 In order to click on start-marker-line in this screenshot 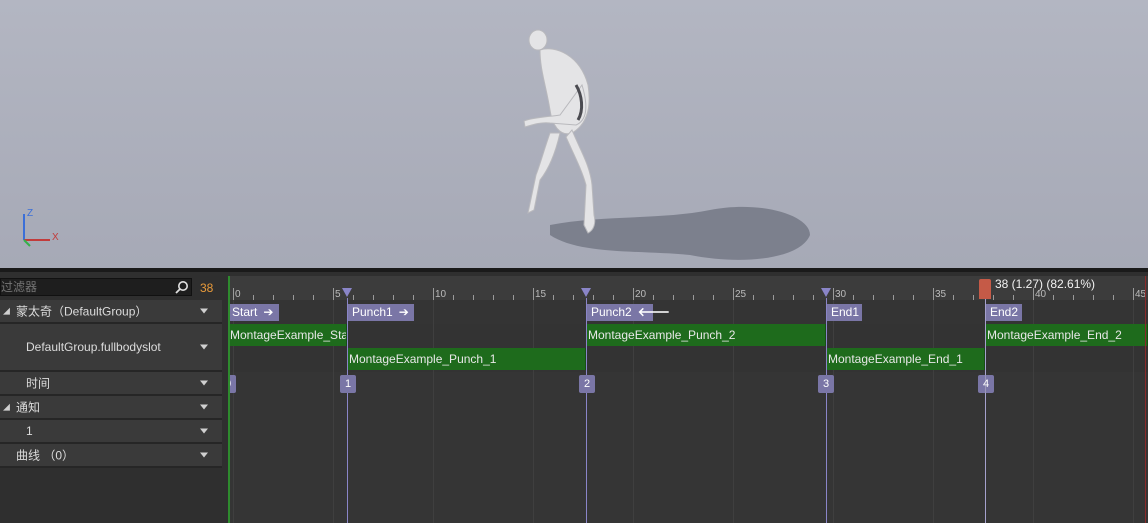, I will do `click(229, 399)`.